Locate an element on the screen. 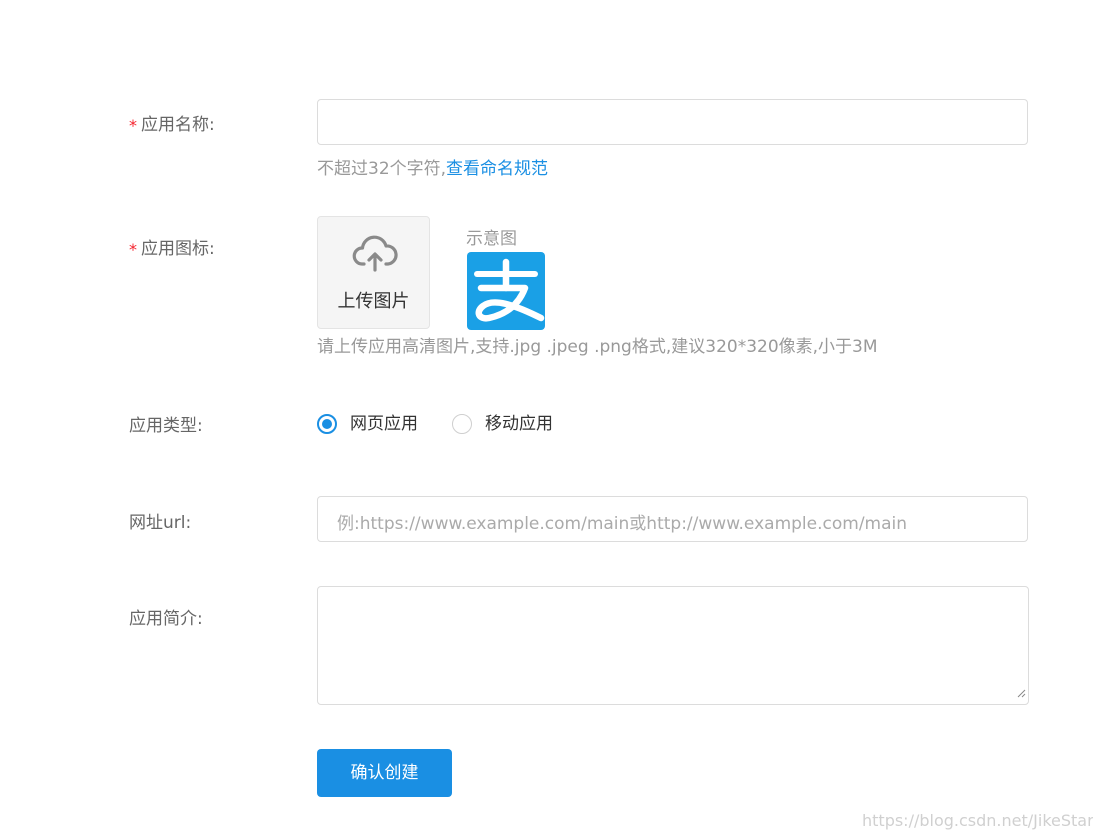 The height and width of the screenshot is (839, 1093). app-name-hint-text: 不超过32个字符, is located at coordinates (382, 169).